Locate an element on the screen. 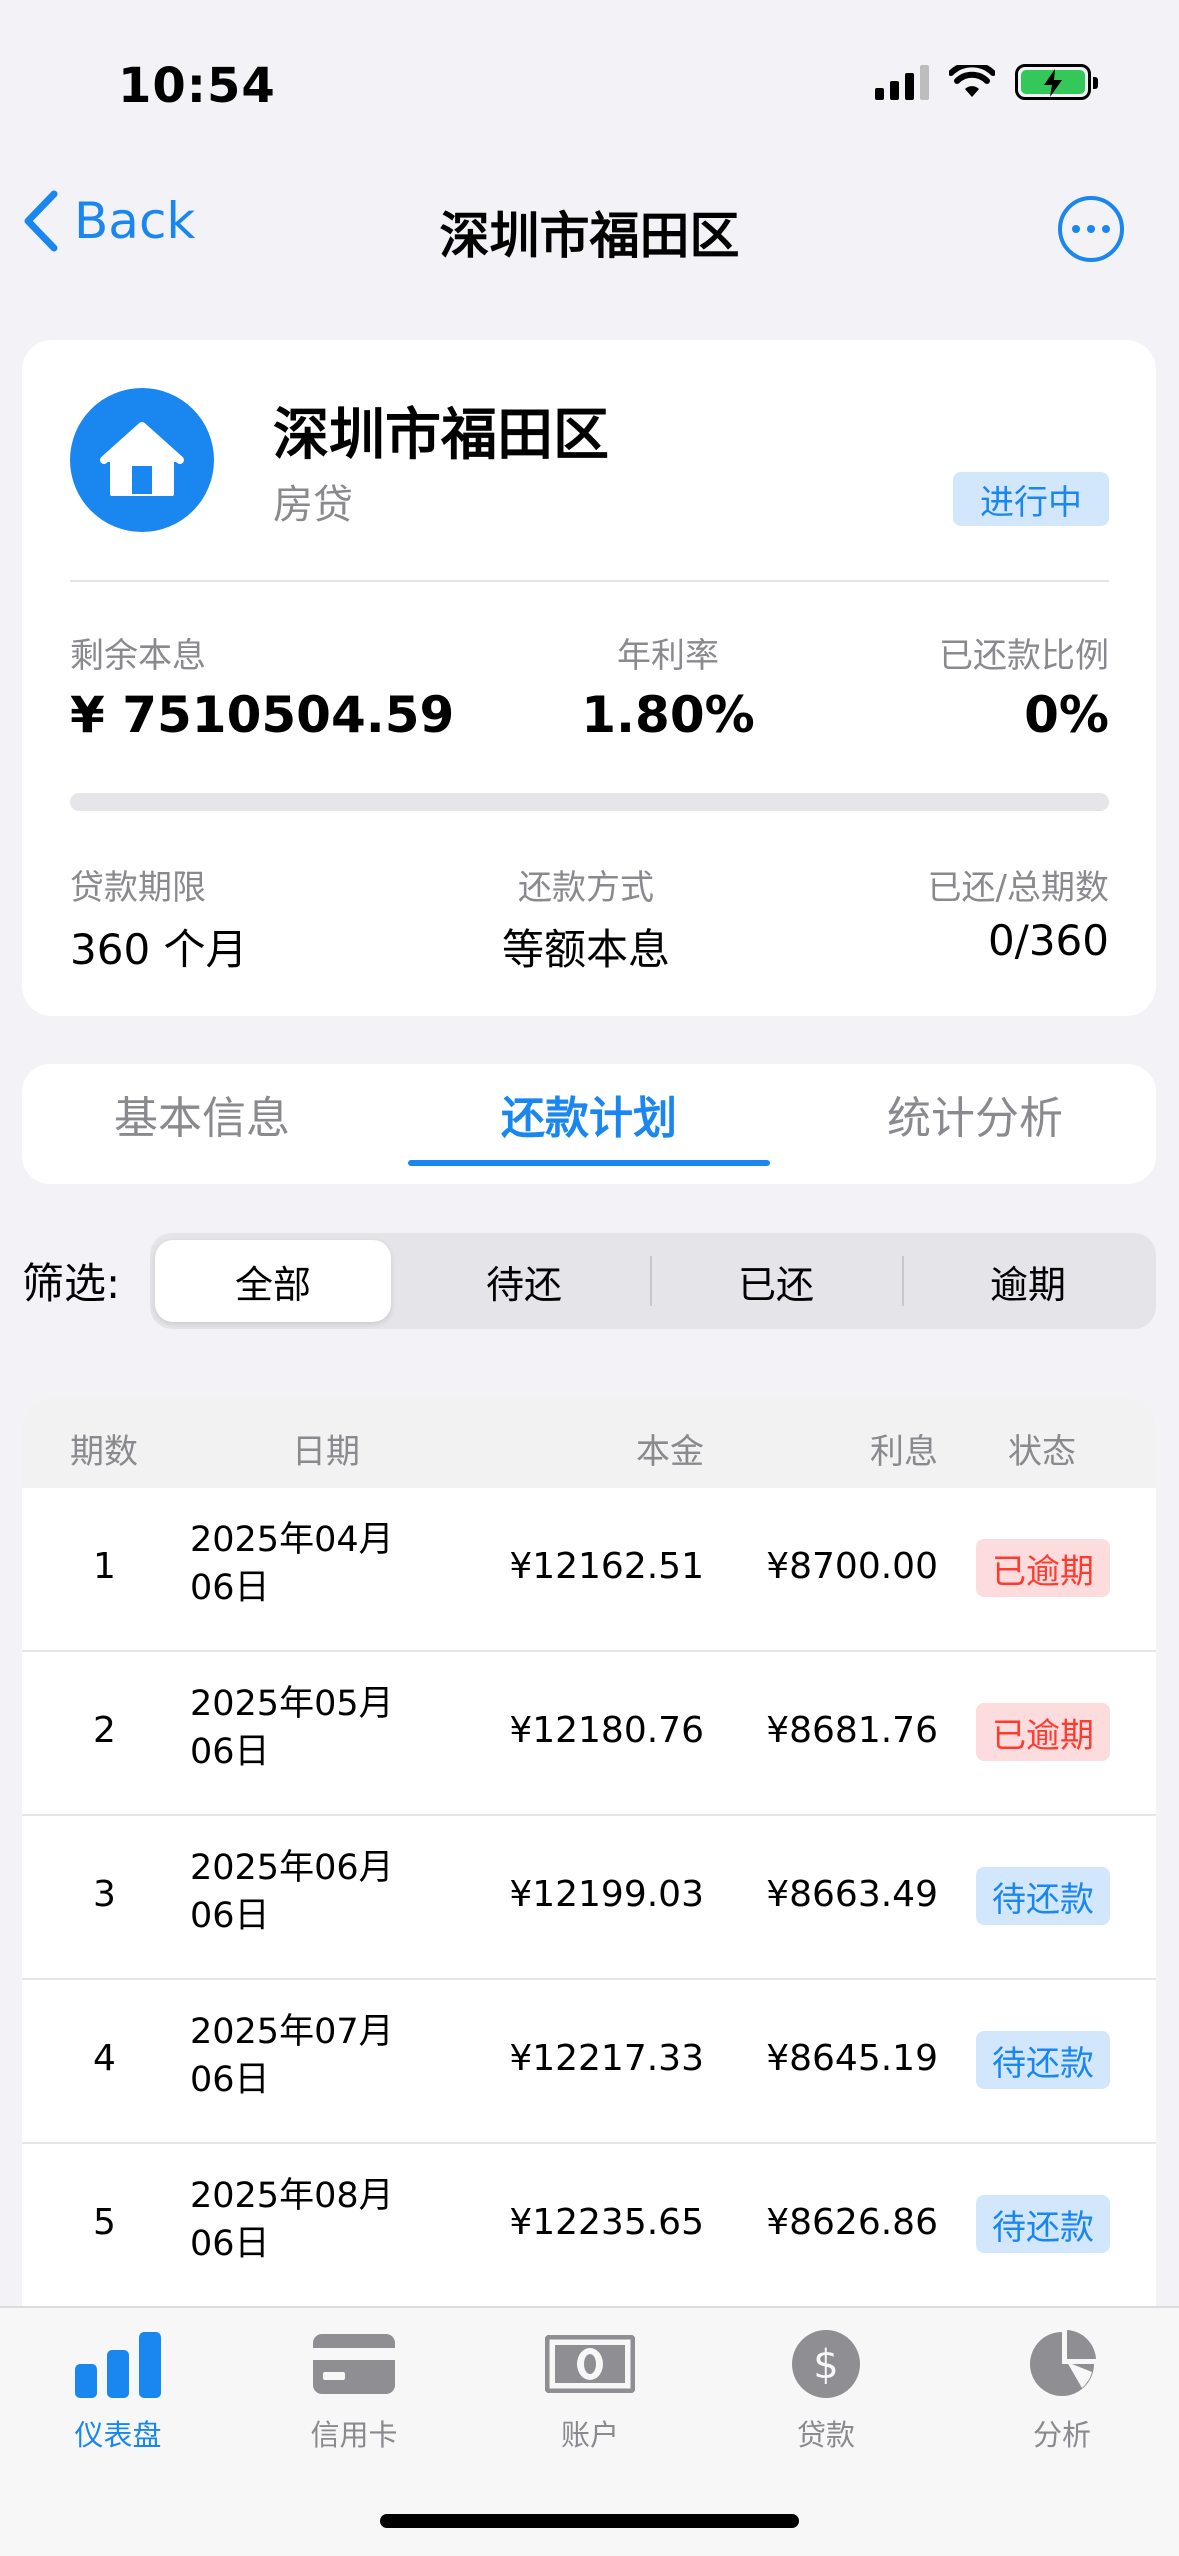  paid-ratio-value: 0% is located at coordinates (1066, 715).